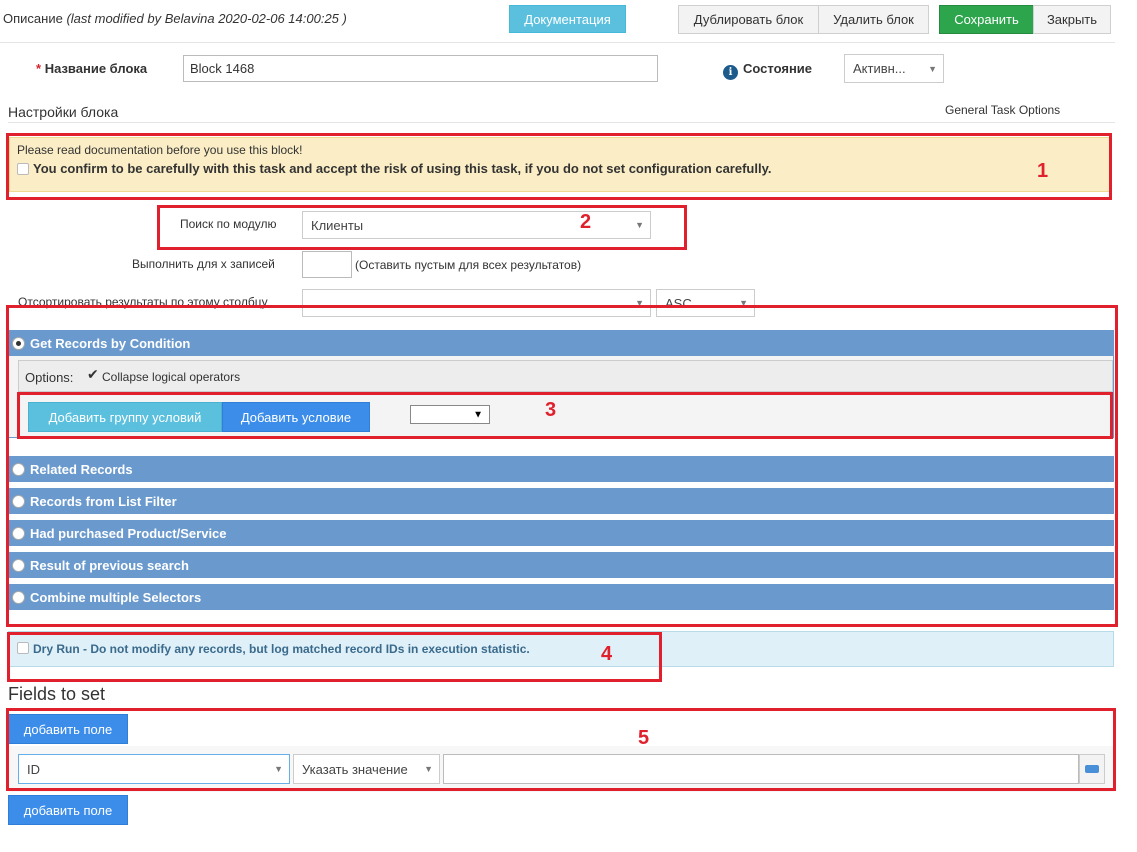 The width and height of the screenshot is (1137, 852). I want to click on delete-block-button: Удалить блок, so click(873, 19).